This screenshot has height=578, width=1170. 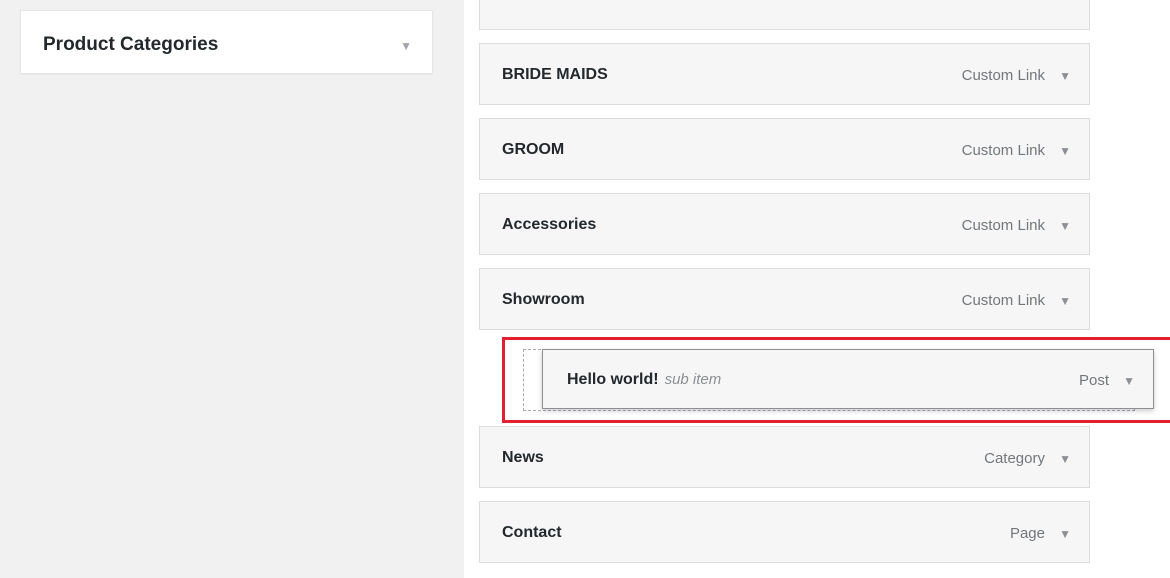 I want to click on menu-item-contact: Contact Page ▼, so click(x=784, y=532).